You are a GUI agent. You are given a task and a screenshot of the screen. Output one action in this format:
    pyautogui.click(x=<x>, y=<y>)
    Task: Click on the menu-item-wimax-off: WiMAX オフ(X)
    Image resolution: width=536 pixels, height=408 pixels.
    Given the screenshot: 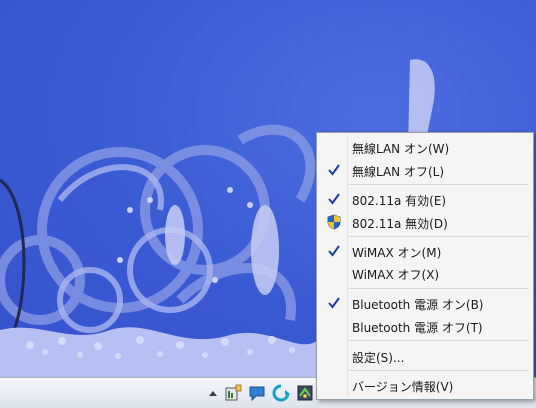 What is the action you would take?
    pyautogui.click(x=425, y=273)
    